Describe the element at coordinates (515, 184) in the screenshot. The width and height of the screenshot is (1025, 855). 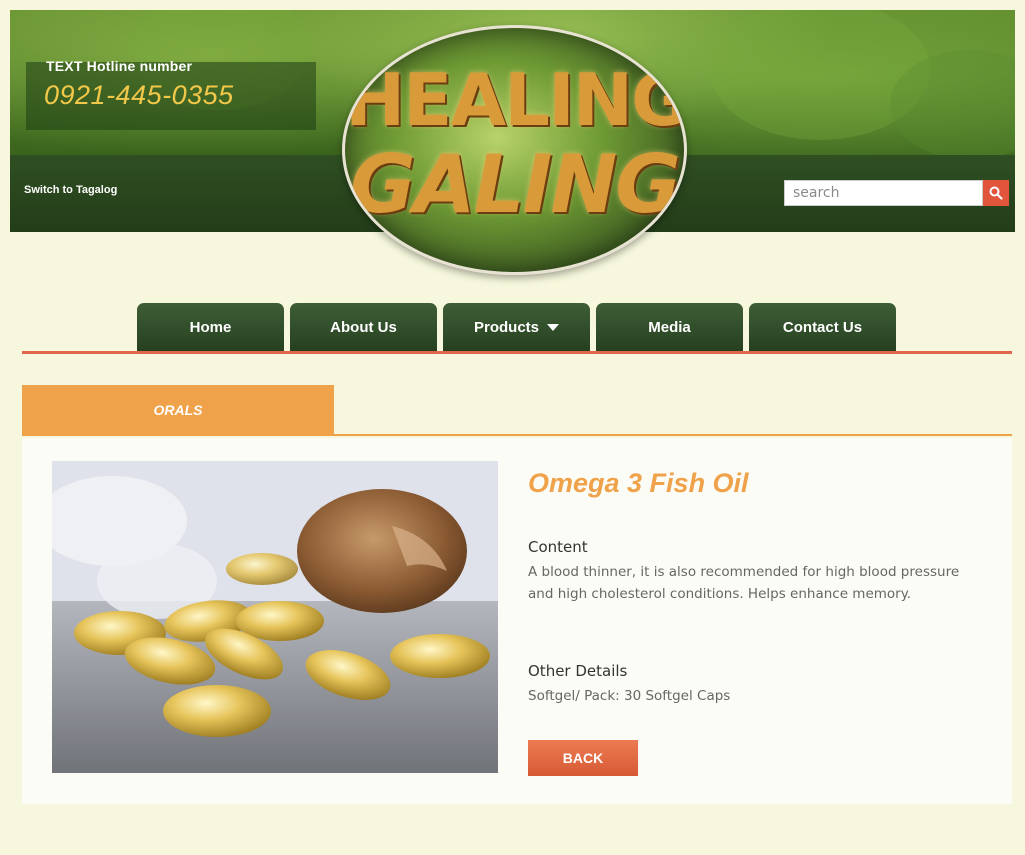
I see `logo-text-galing: GALING` at that location.